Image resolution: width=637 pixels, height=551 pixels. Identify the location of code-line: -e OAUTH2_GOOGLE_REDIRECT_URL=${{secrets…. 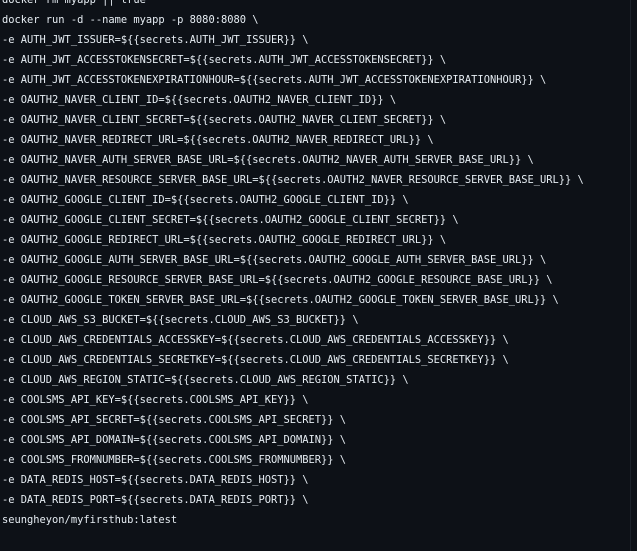
(224, 240).